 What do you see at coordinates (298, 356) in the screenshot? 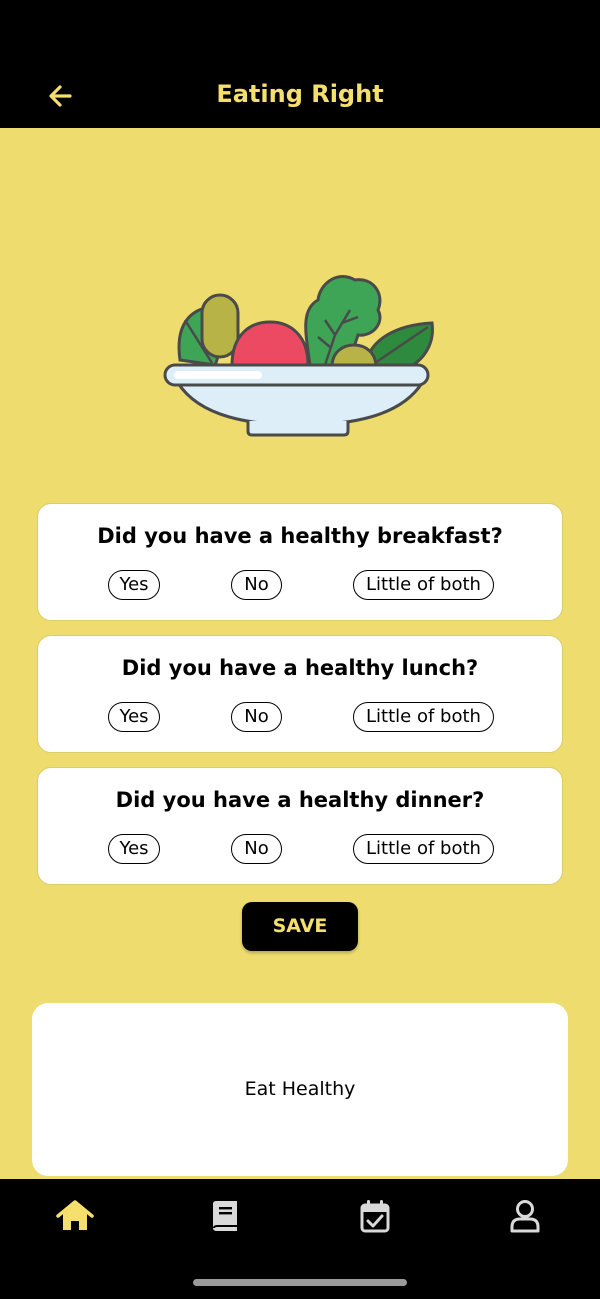
I see `salad-bowl-illustration` at bounding box center [298, 356].